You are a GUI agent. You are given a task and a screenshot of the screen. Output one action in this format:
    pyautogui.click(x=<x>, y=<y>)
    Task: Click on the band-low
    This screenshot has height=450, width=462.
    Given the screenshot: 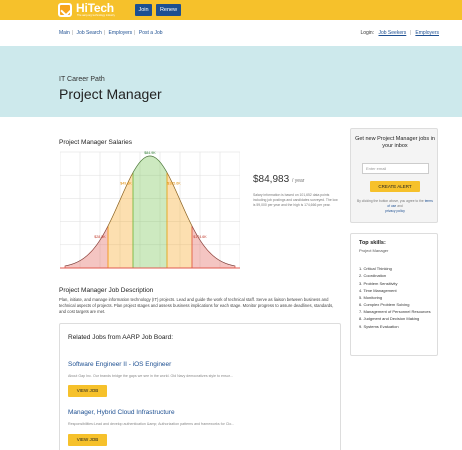 What is the action you would take?
    pyautogui.click(x=86, y=247)
    